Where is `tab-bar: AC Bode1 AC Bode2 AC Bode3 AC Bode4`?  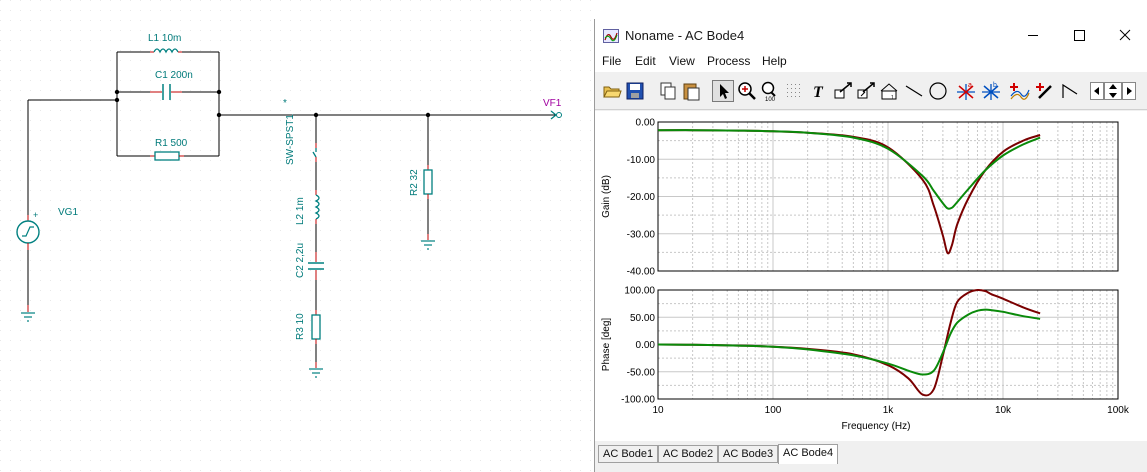
tab-bar: AC Bode1 AC Bode2 AC Bode3 AC Bode4 is located at coordinates (871, 457).